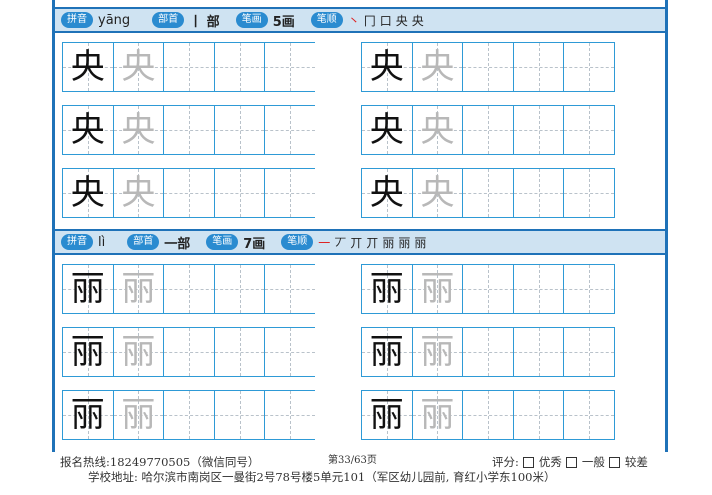 The height and width of the screenshot is (495, 712). I want to click on radical-value: 一部, so click(177, 244).